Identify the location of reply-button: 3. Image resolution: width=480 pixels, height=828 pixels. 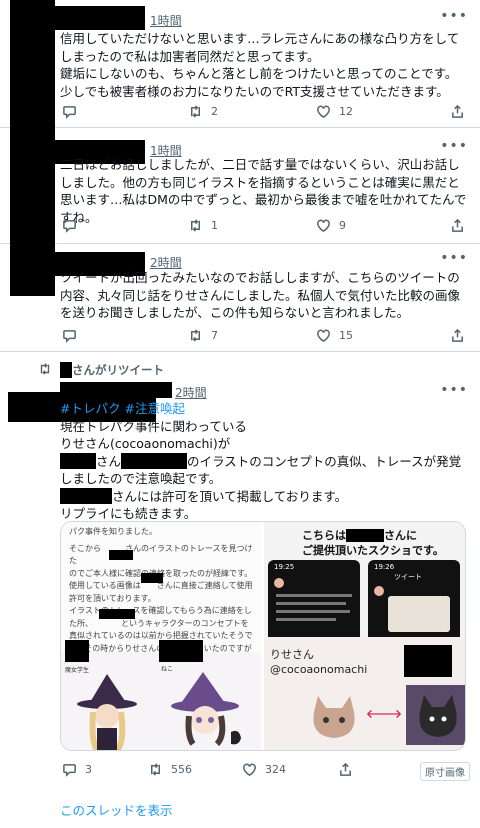
(77, 769).